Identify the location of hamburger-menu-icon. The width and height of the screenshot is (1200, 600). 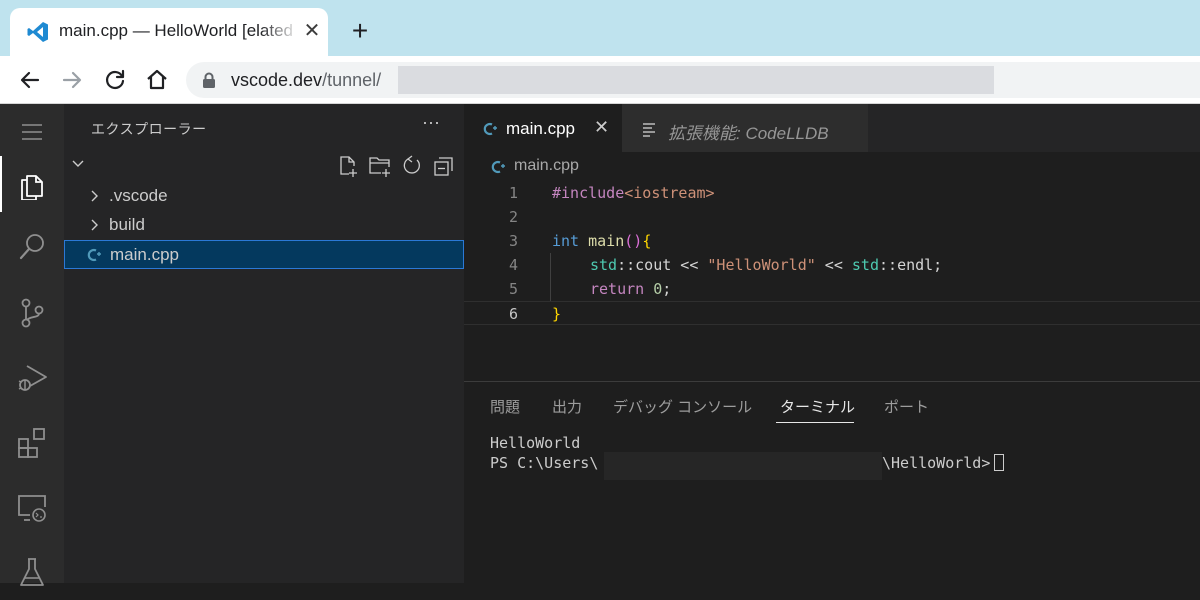
(32, 132).